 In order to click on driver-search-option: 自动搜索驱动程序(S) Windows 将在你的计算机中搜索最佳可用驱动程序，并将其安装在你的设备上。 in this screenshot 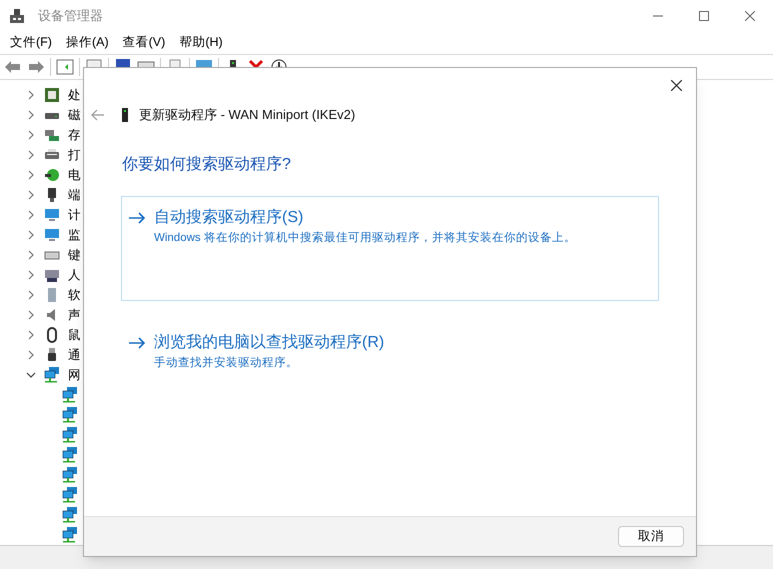, I will do `click(390, 248)`.